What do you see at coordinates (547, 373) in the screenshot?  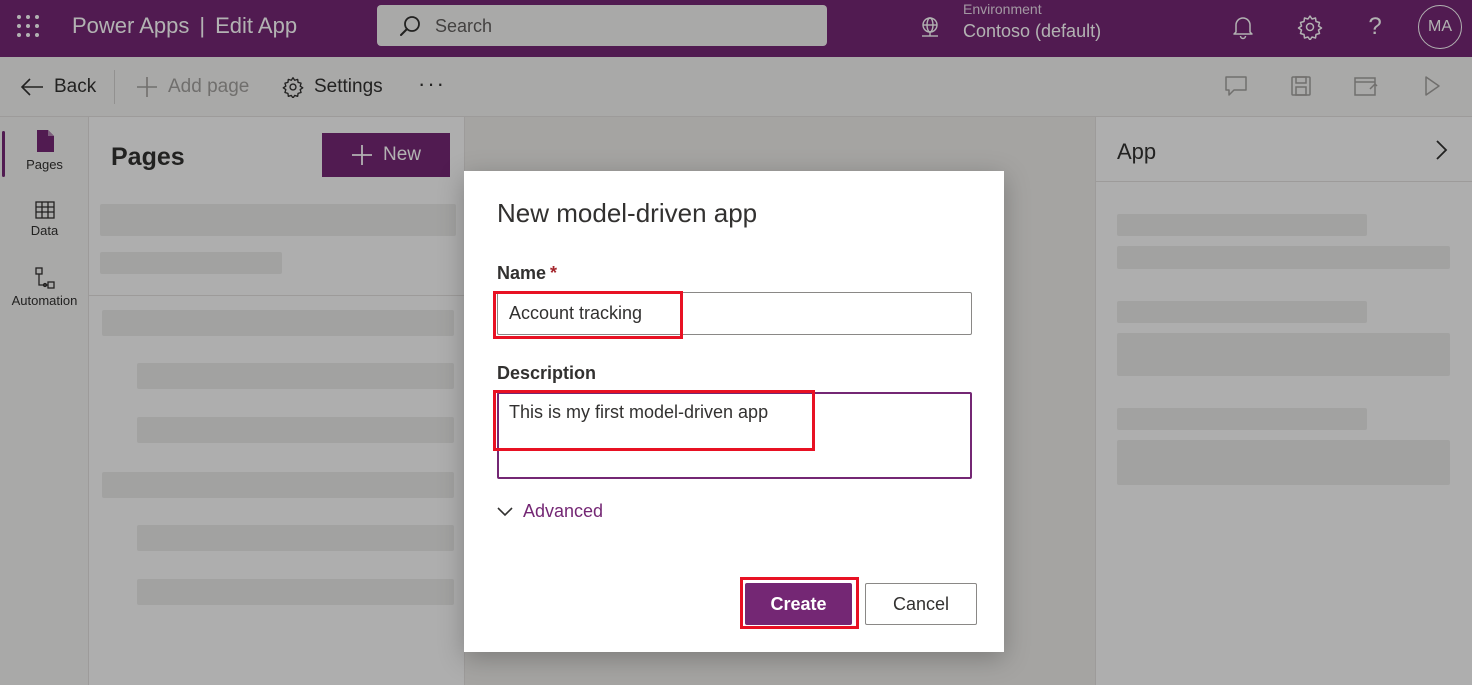 I see `description-label: Description` at bounding box center [547, 373].